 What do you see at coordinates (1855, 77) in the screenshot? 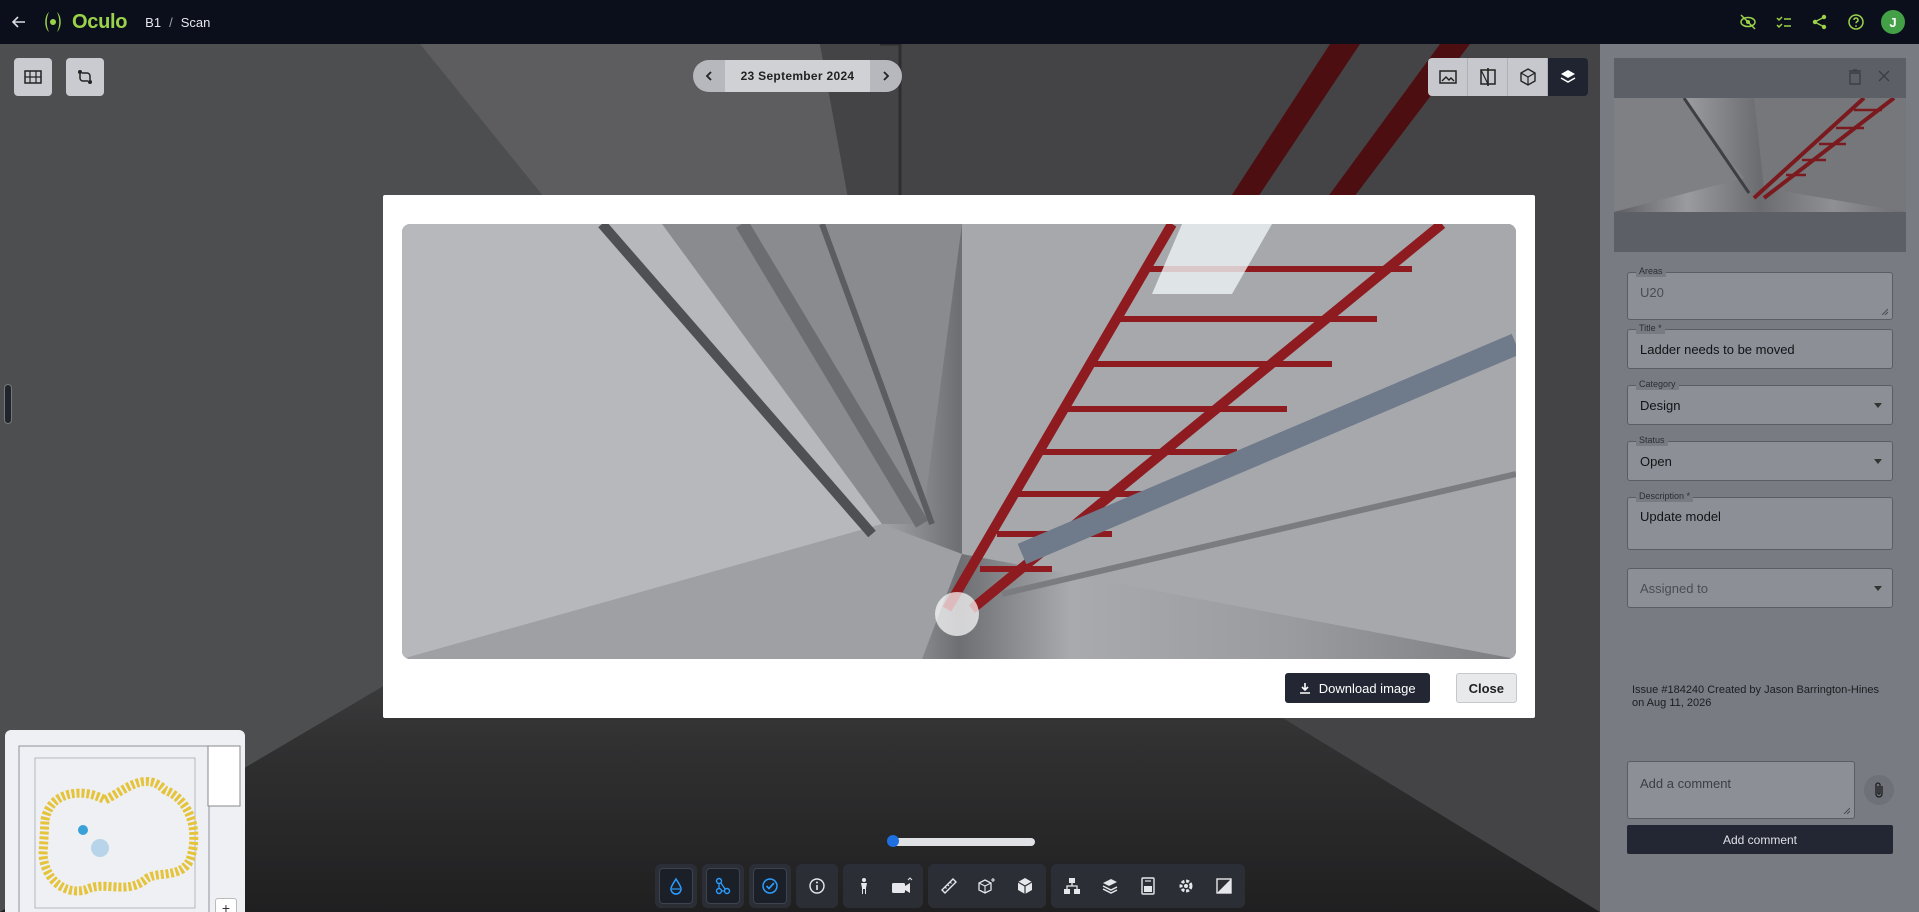
I see `delete-icon` at bounding box center [1855, 77].